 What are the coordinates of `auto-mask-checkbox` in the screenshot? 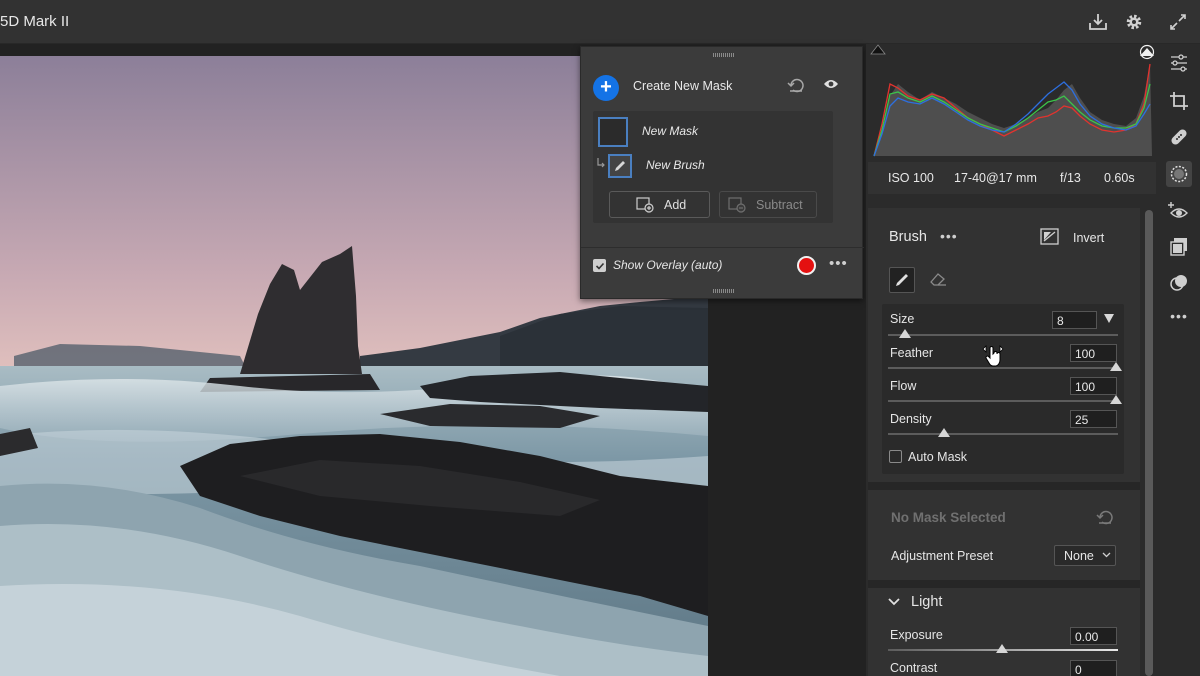 It's located at (895, 456).